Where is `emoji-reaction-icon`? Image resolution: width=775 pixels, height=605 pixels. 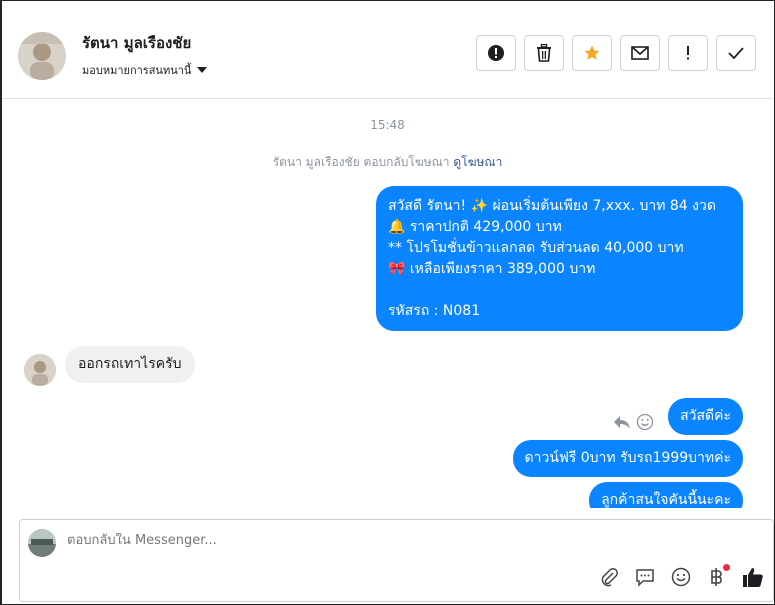 emoji-reaction-icon is located at coordinates (645, 422).